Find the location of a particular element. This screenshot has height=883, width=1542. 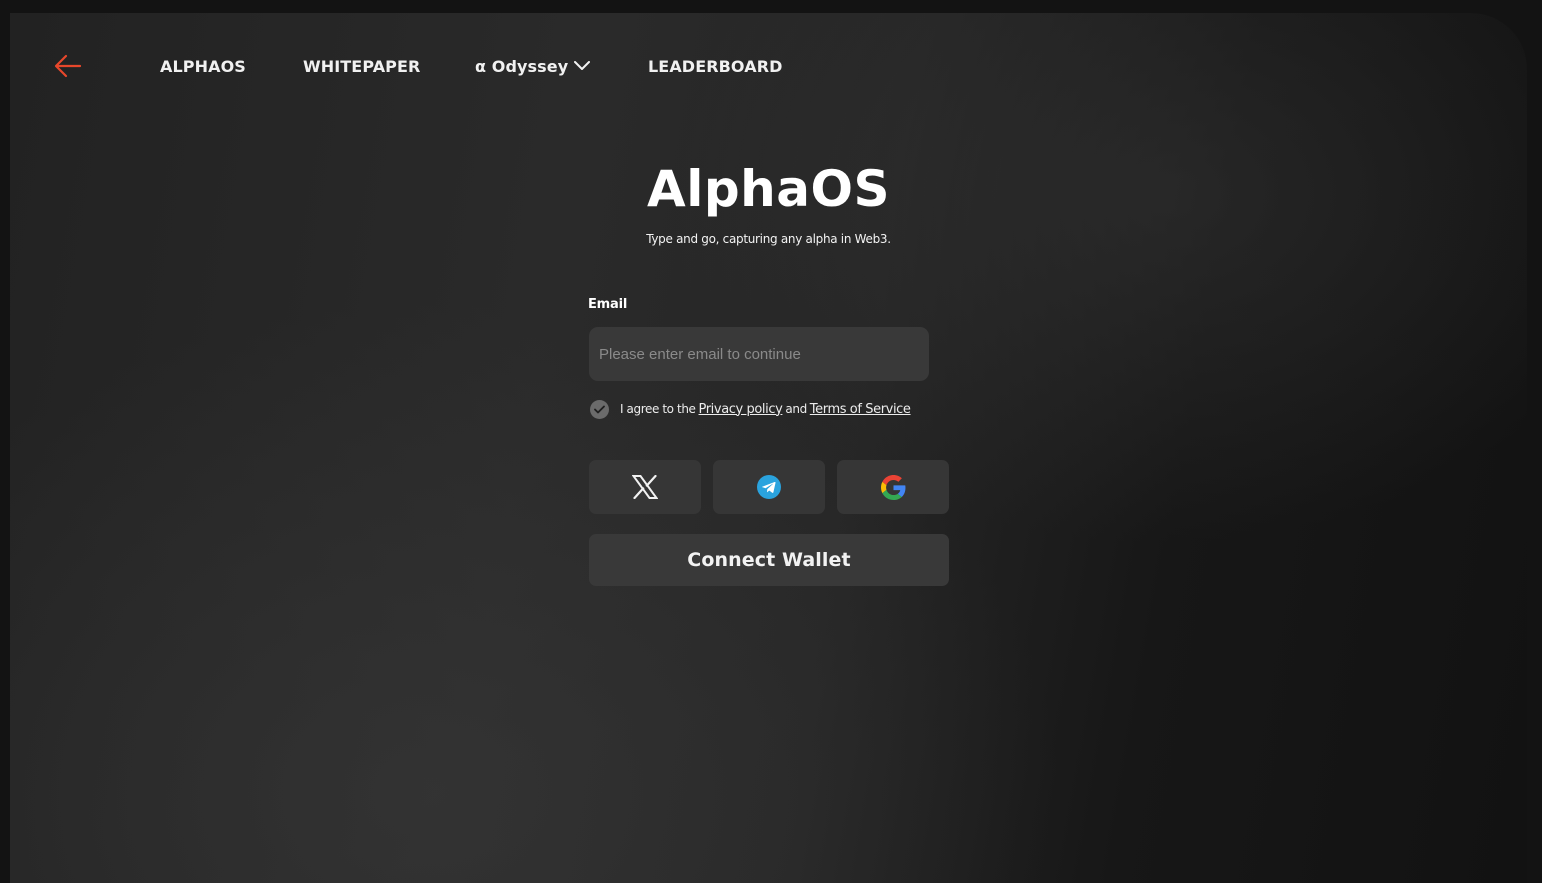

agree-checkbox is located at coordinates (599, 409).